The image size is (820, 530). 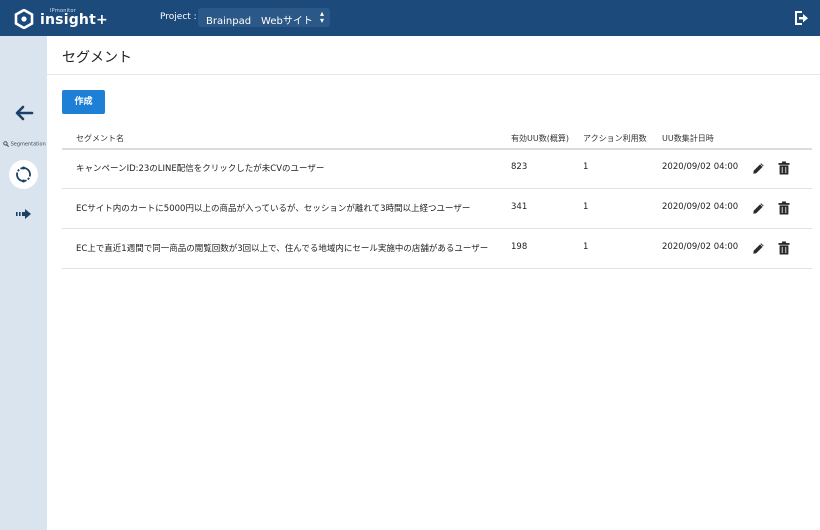 I want to click on segment-cycle-icon, so click(x=23, y=174).